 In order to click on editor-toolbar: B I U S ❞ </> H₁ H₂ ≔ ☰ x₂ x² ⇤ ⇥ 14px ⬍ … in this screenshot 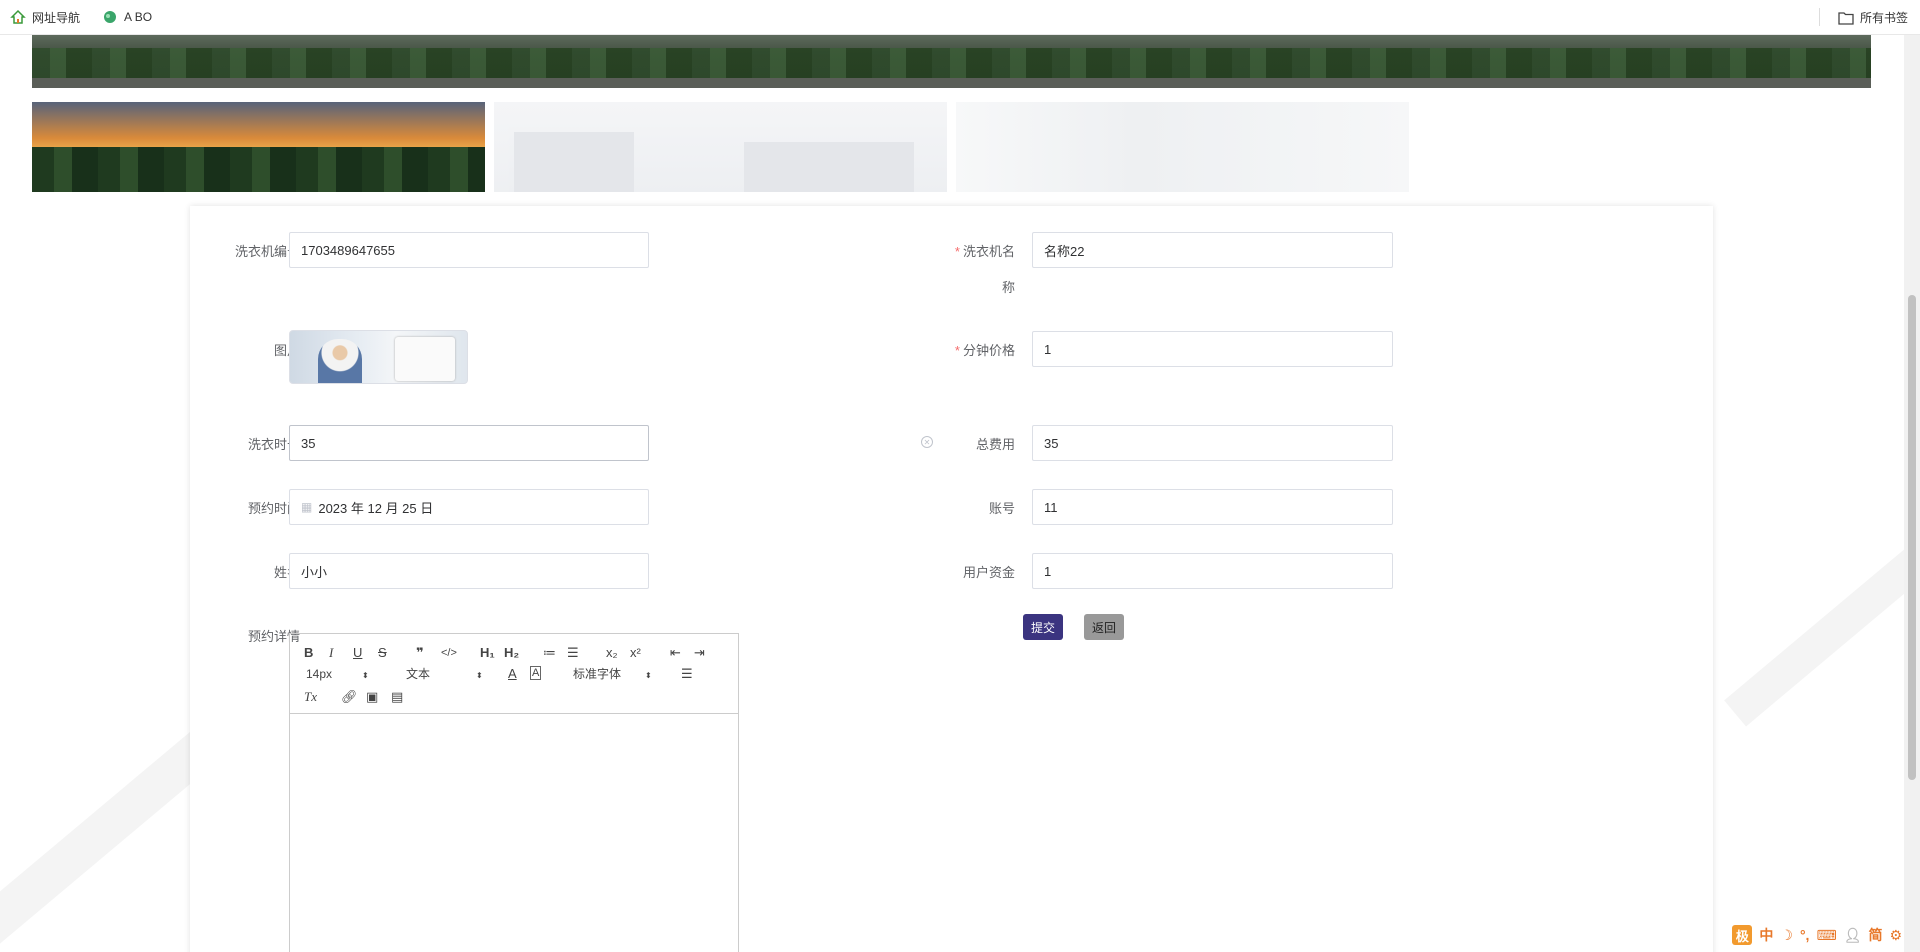, I will do `click(514, 674)`.